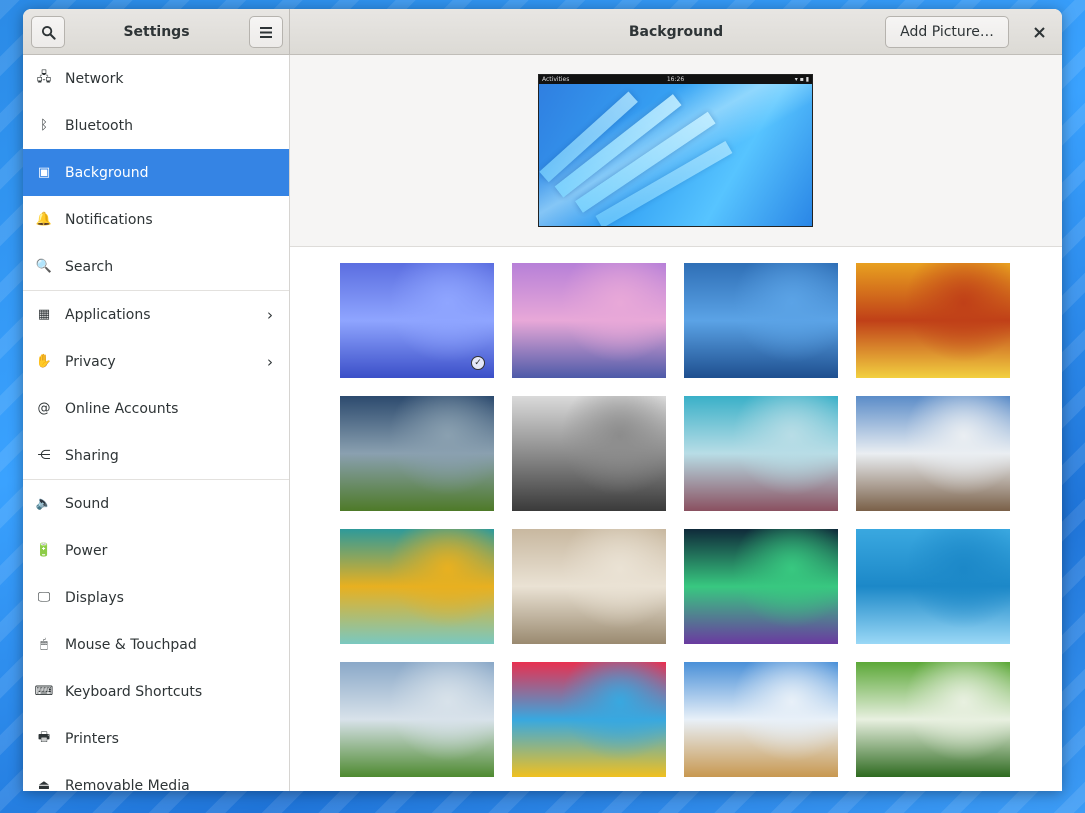  Describe the element at coordinates (761, 586) in the screenshot. I see `wallpaper-thumbnail-aurora` at that location.